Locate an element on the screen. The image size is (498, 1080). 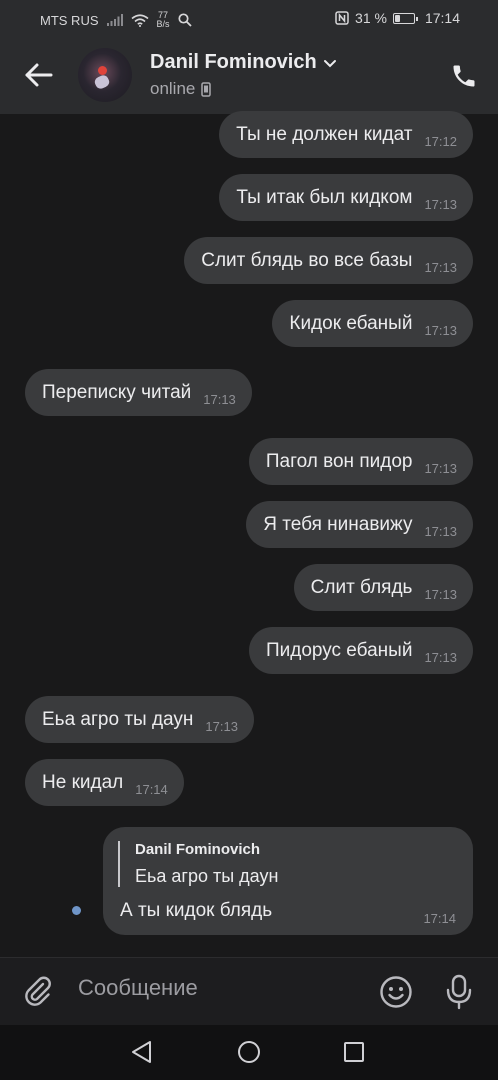
message-bubble: Пагол вон пидор 17:13 is located at coordinates (360, 461).